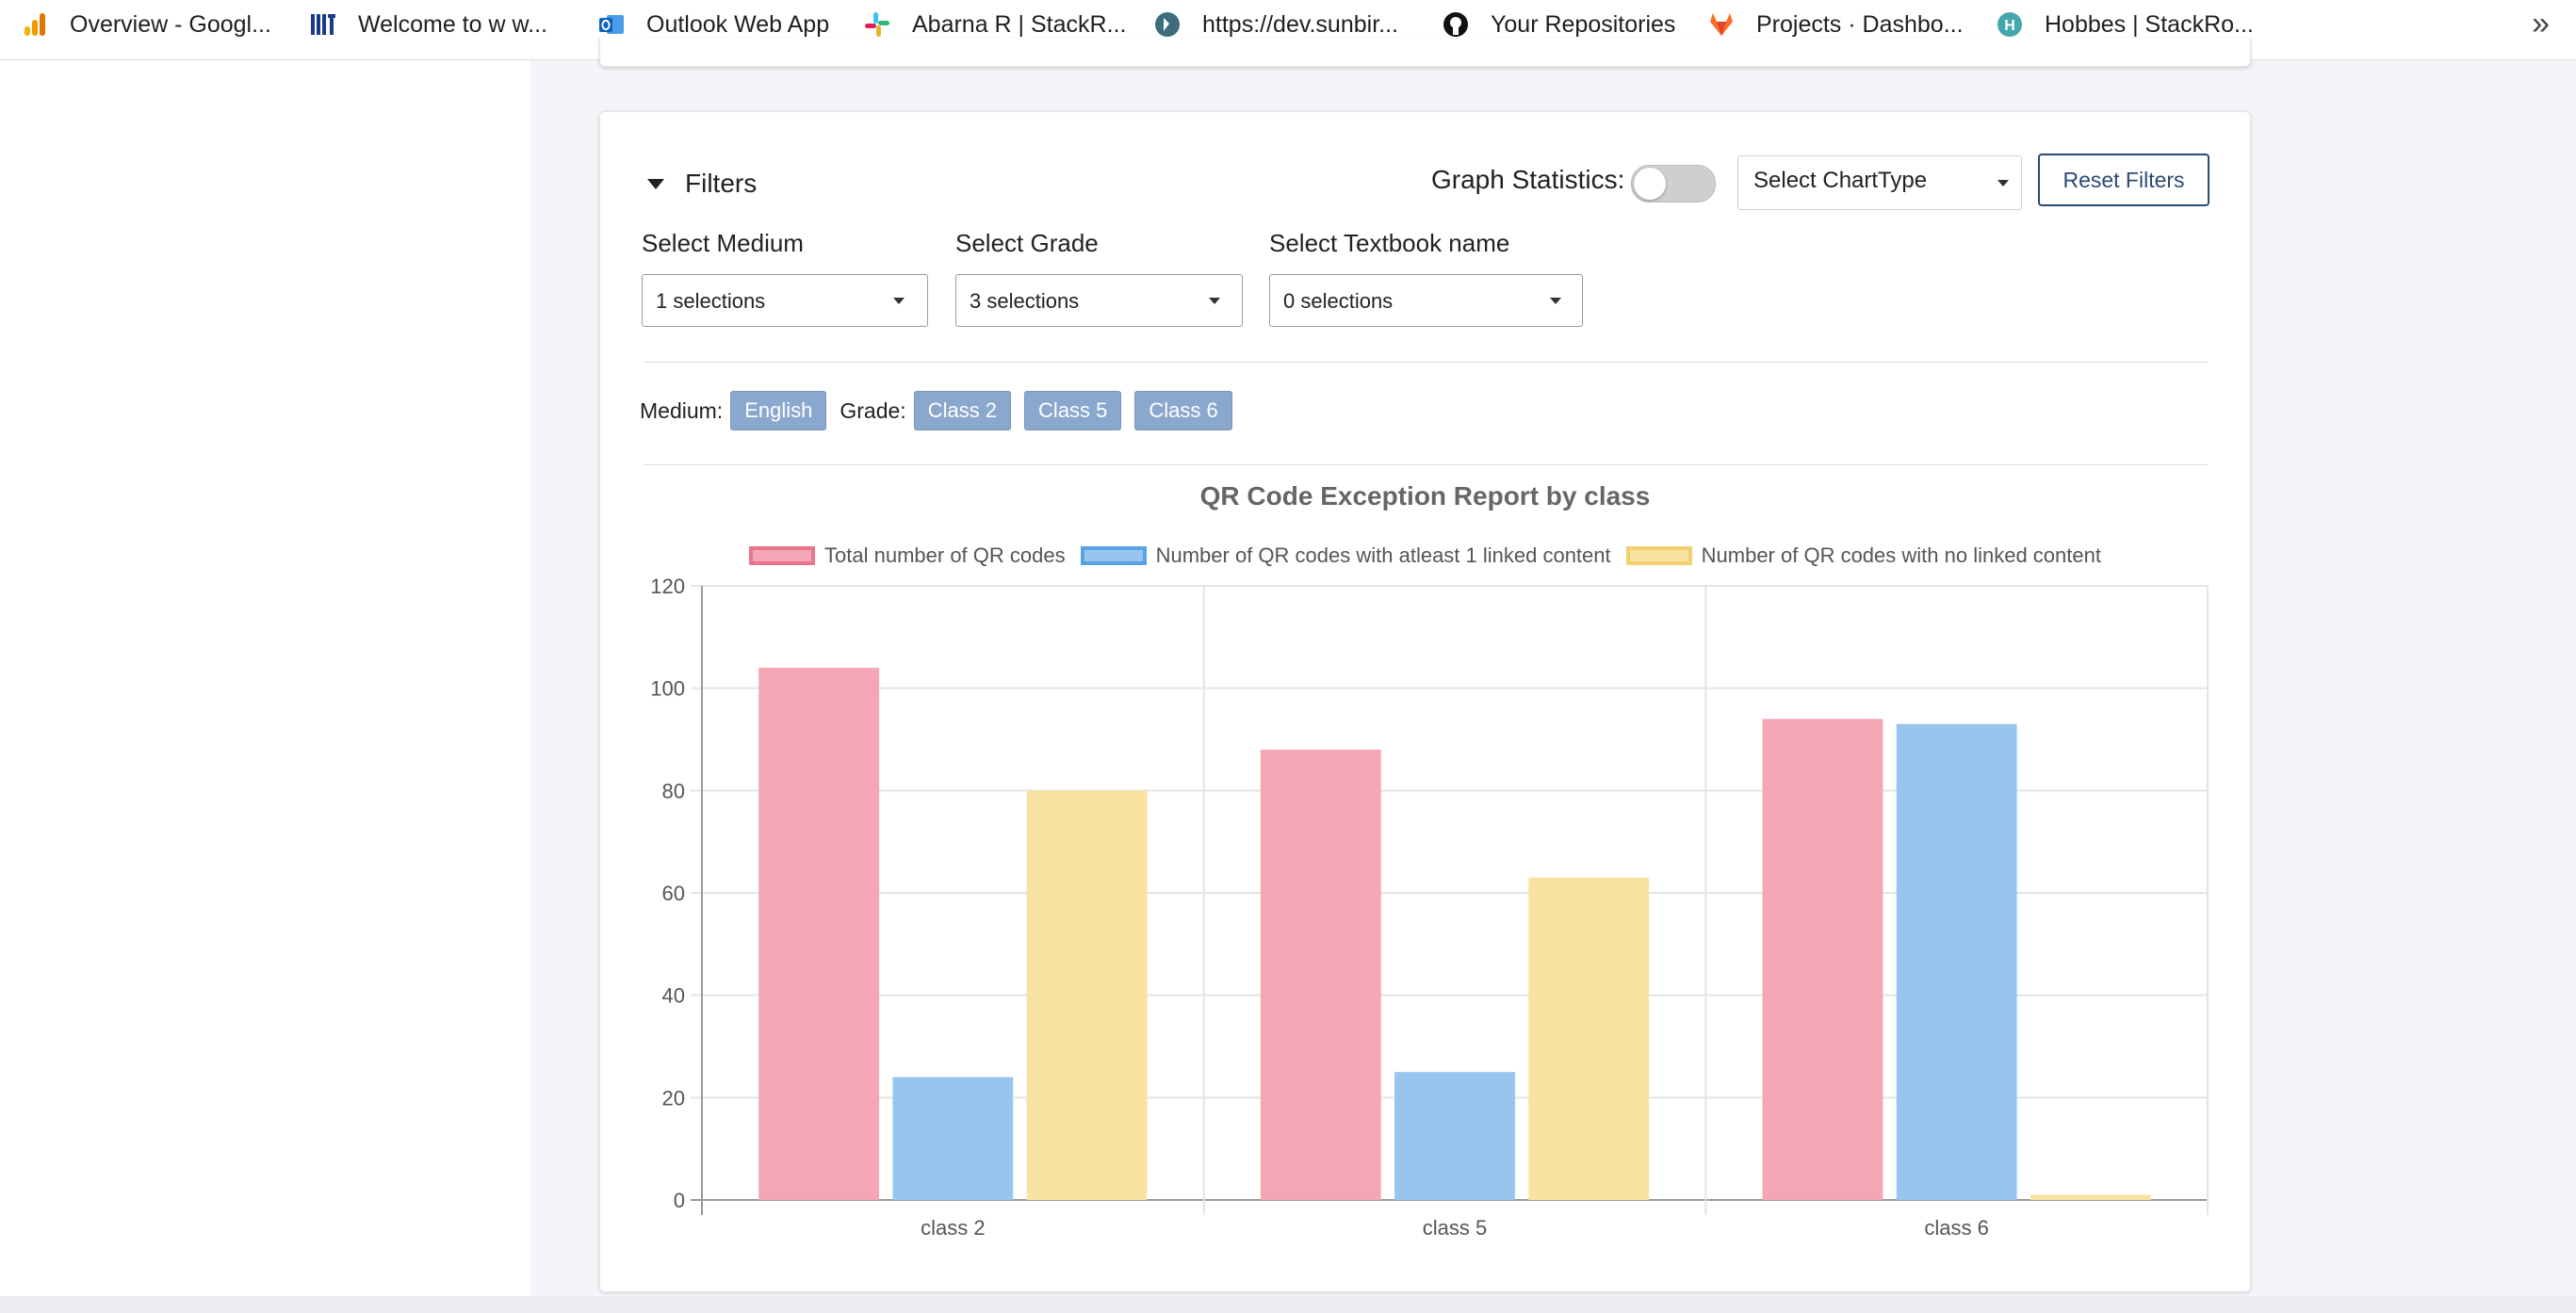 The width and height of the screenshot is (2576, 1313). What do you see at coordinates (1956, 1228) in the screenshot?
I see `x-tick-label: class 6` at bounding box center [1956, 1228].